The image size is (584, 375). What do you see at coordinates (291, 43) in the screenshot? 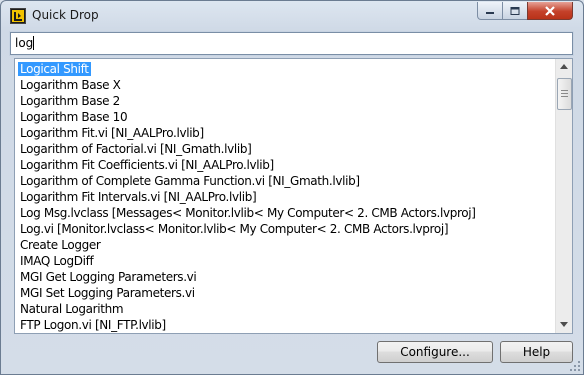
I see `search-input: log` at bounding box center [291, 43].